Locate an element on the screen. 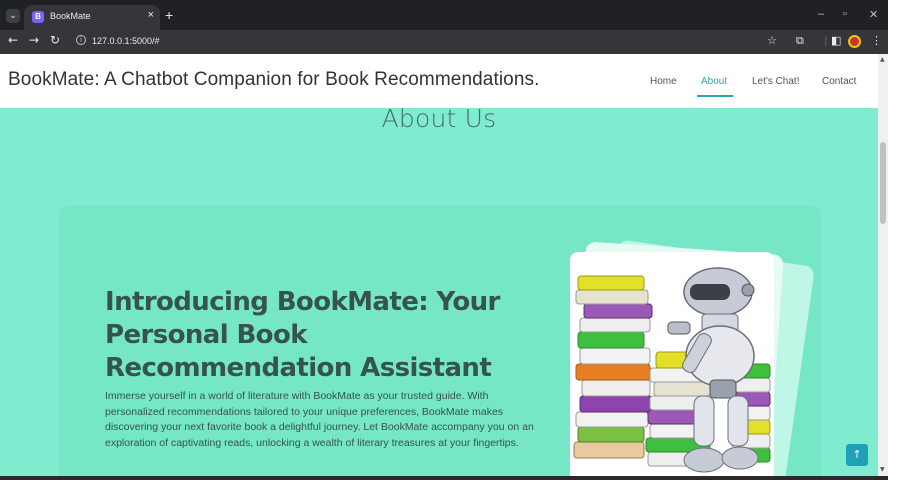 This screenshot has height=480, width=897. back-icon: ← is located at coordinates (13, 40).